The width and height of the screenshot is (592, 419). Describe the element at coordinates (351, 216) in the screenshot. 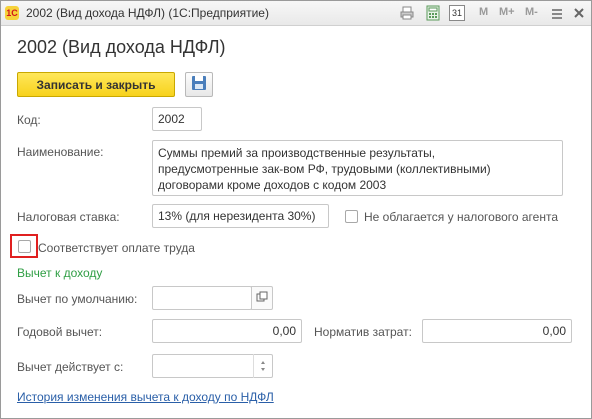

I see `not-taxed-checkbox` at that location.